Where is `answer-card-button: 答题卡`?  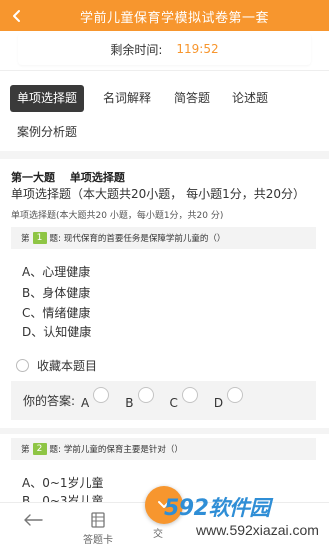 answer-card-button: 答题卡 is located at coordinates (98, 527).